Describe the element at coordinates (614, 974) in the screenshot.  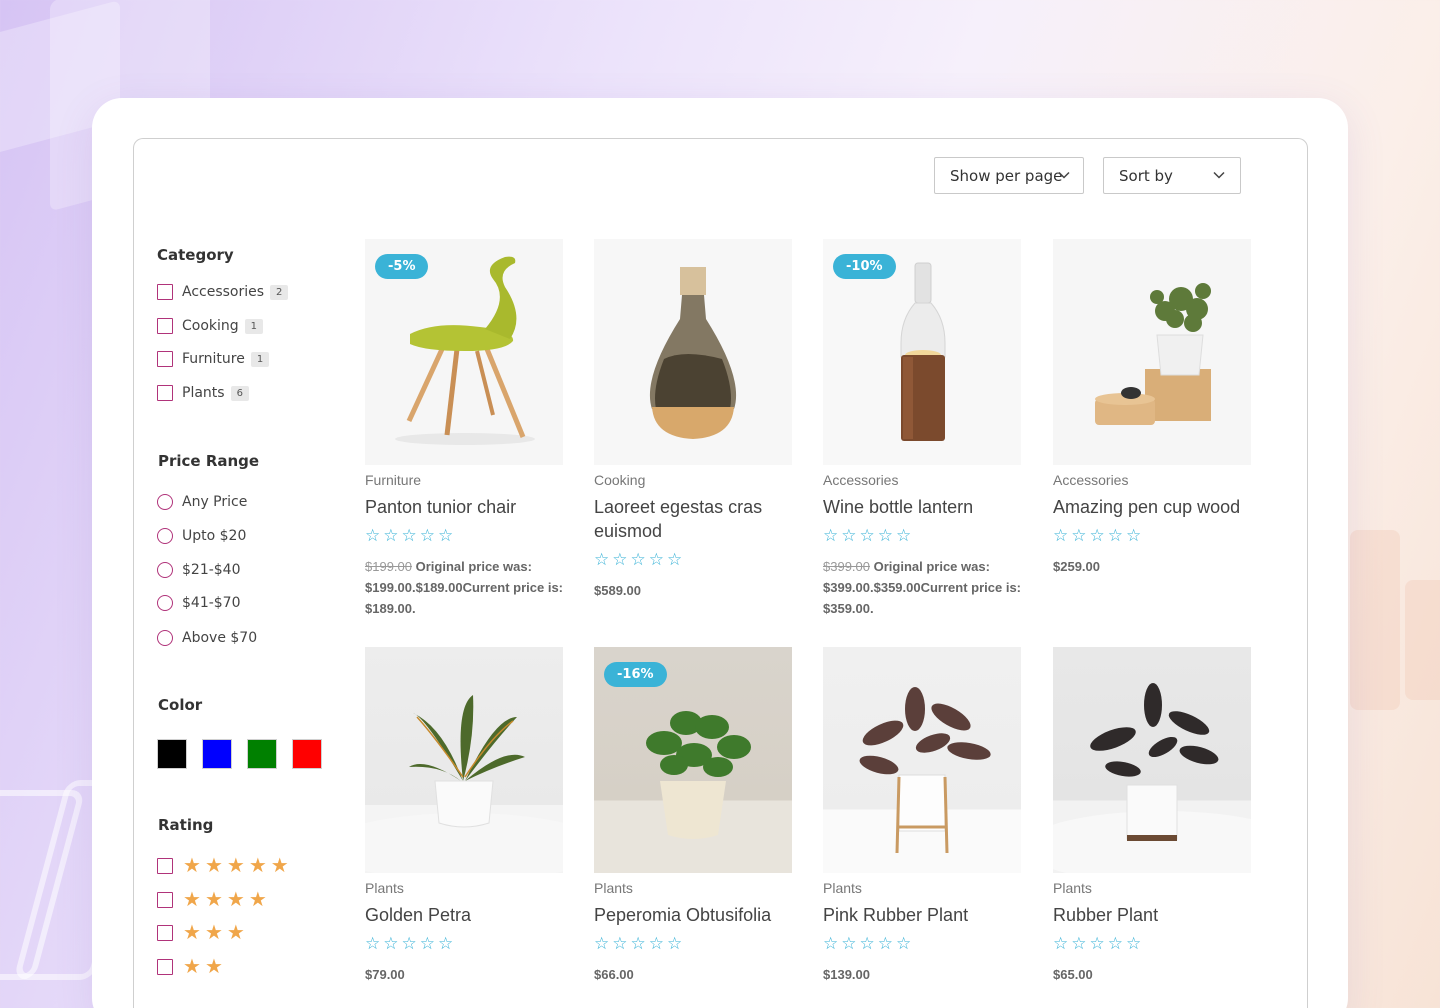
I see `price-text: $66.00` at that location.